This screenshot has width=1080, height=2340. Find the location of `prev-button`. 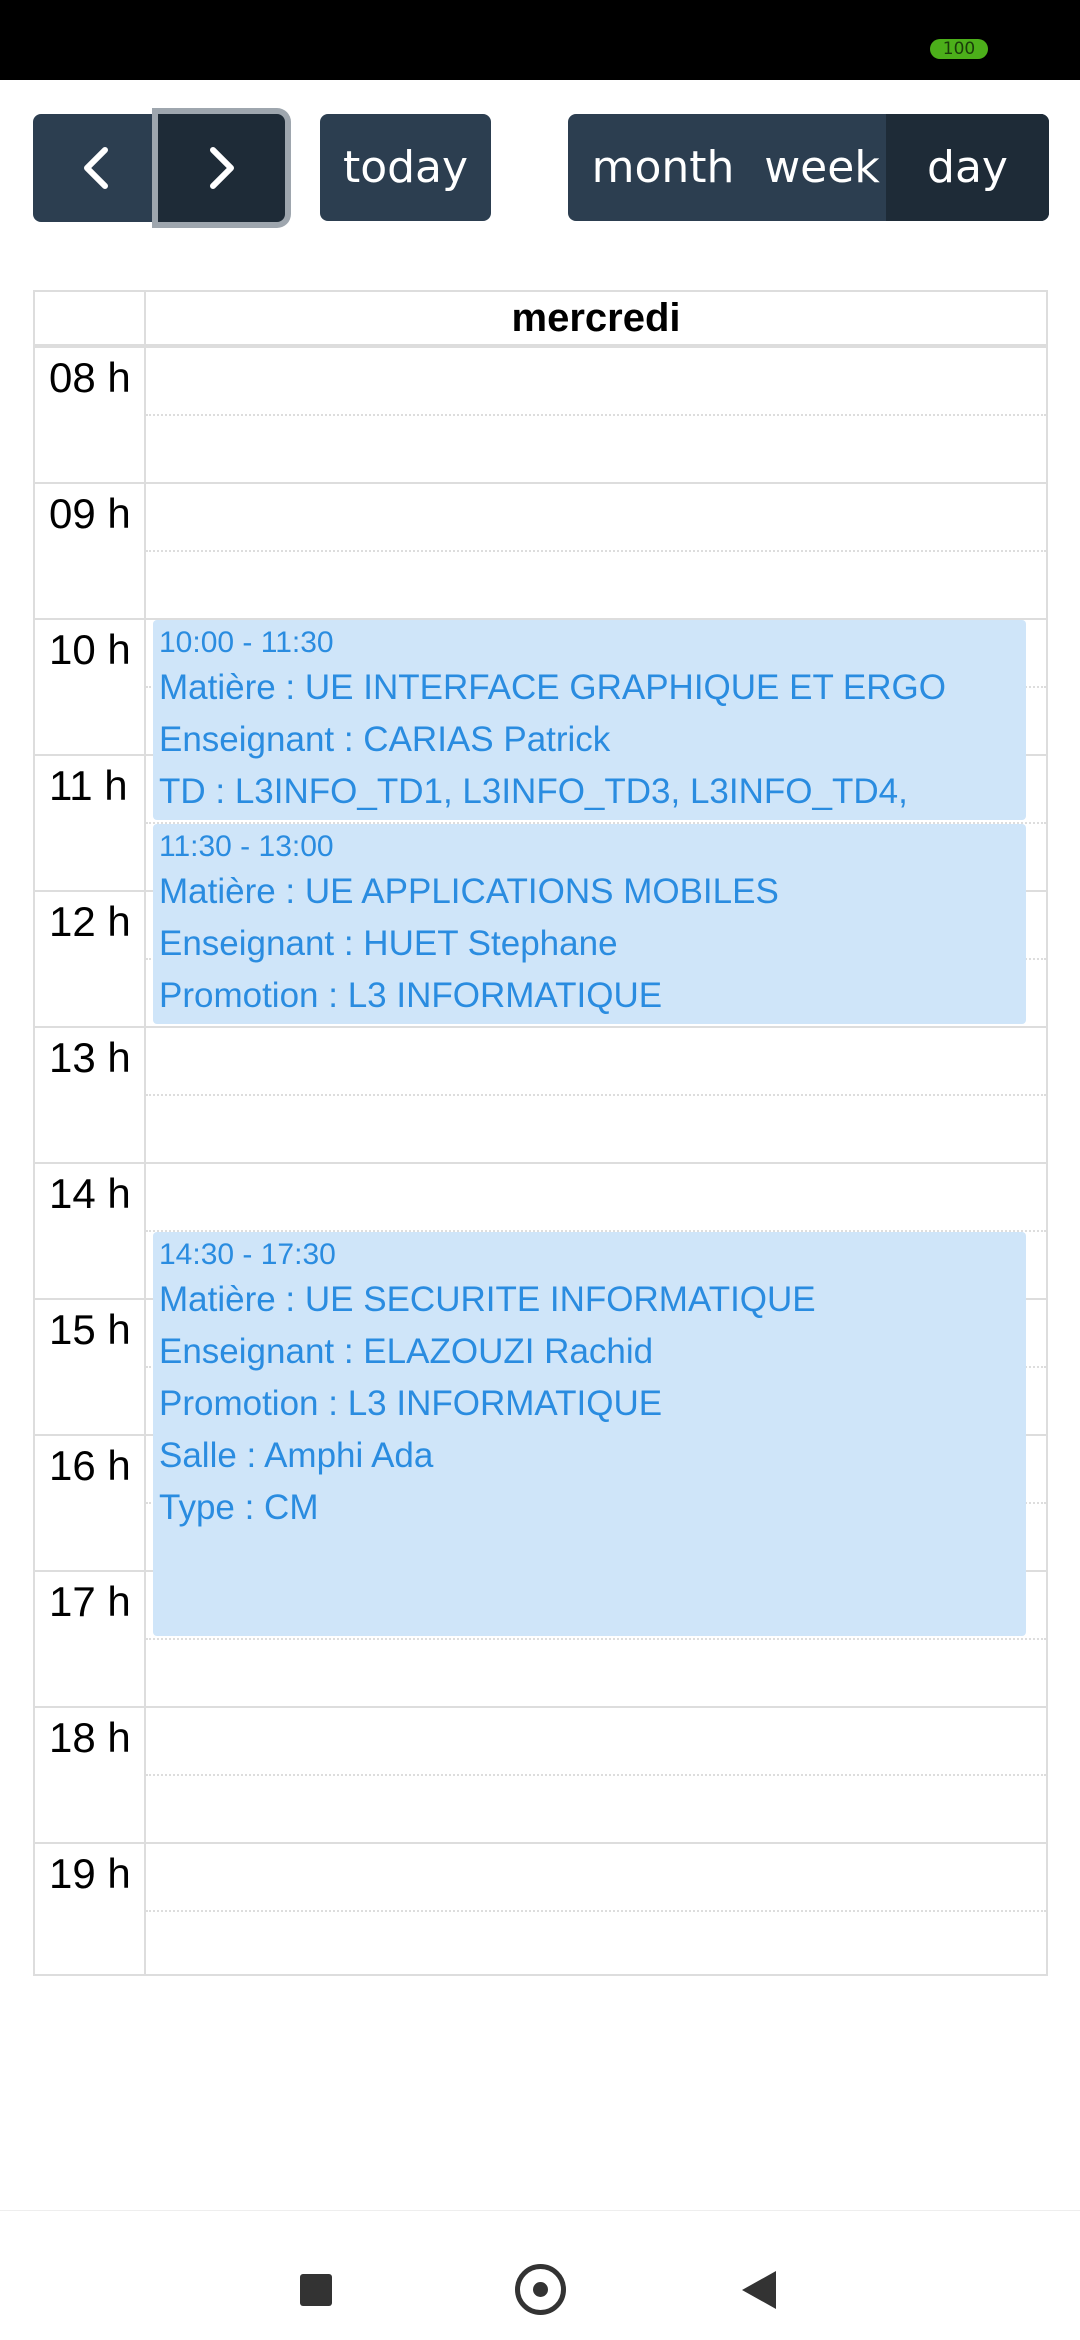

prev-button is located at coordinates (95, 168).